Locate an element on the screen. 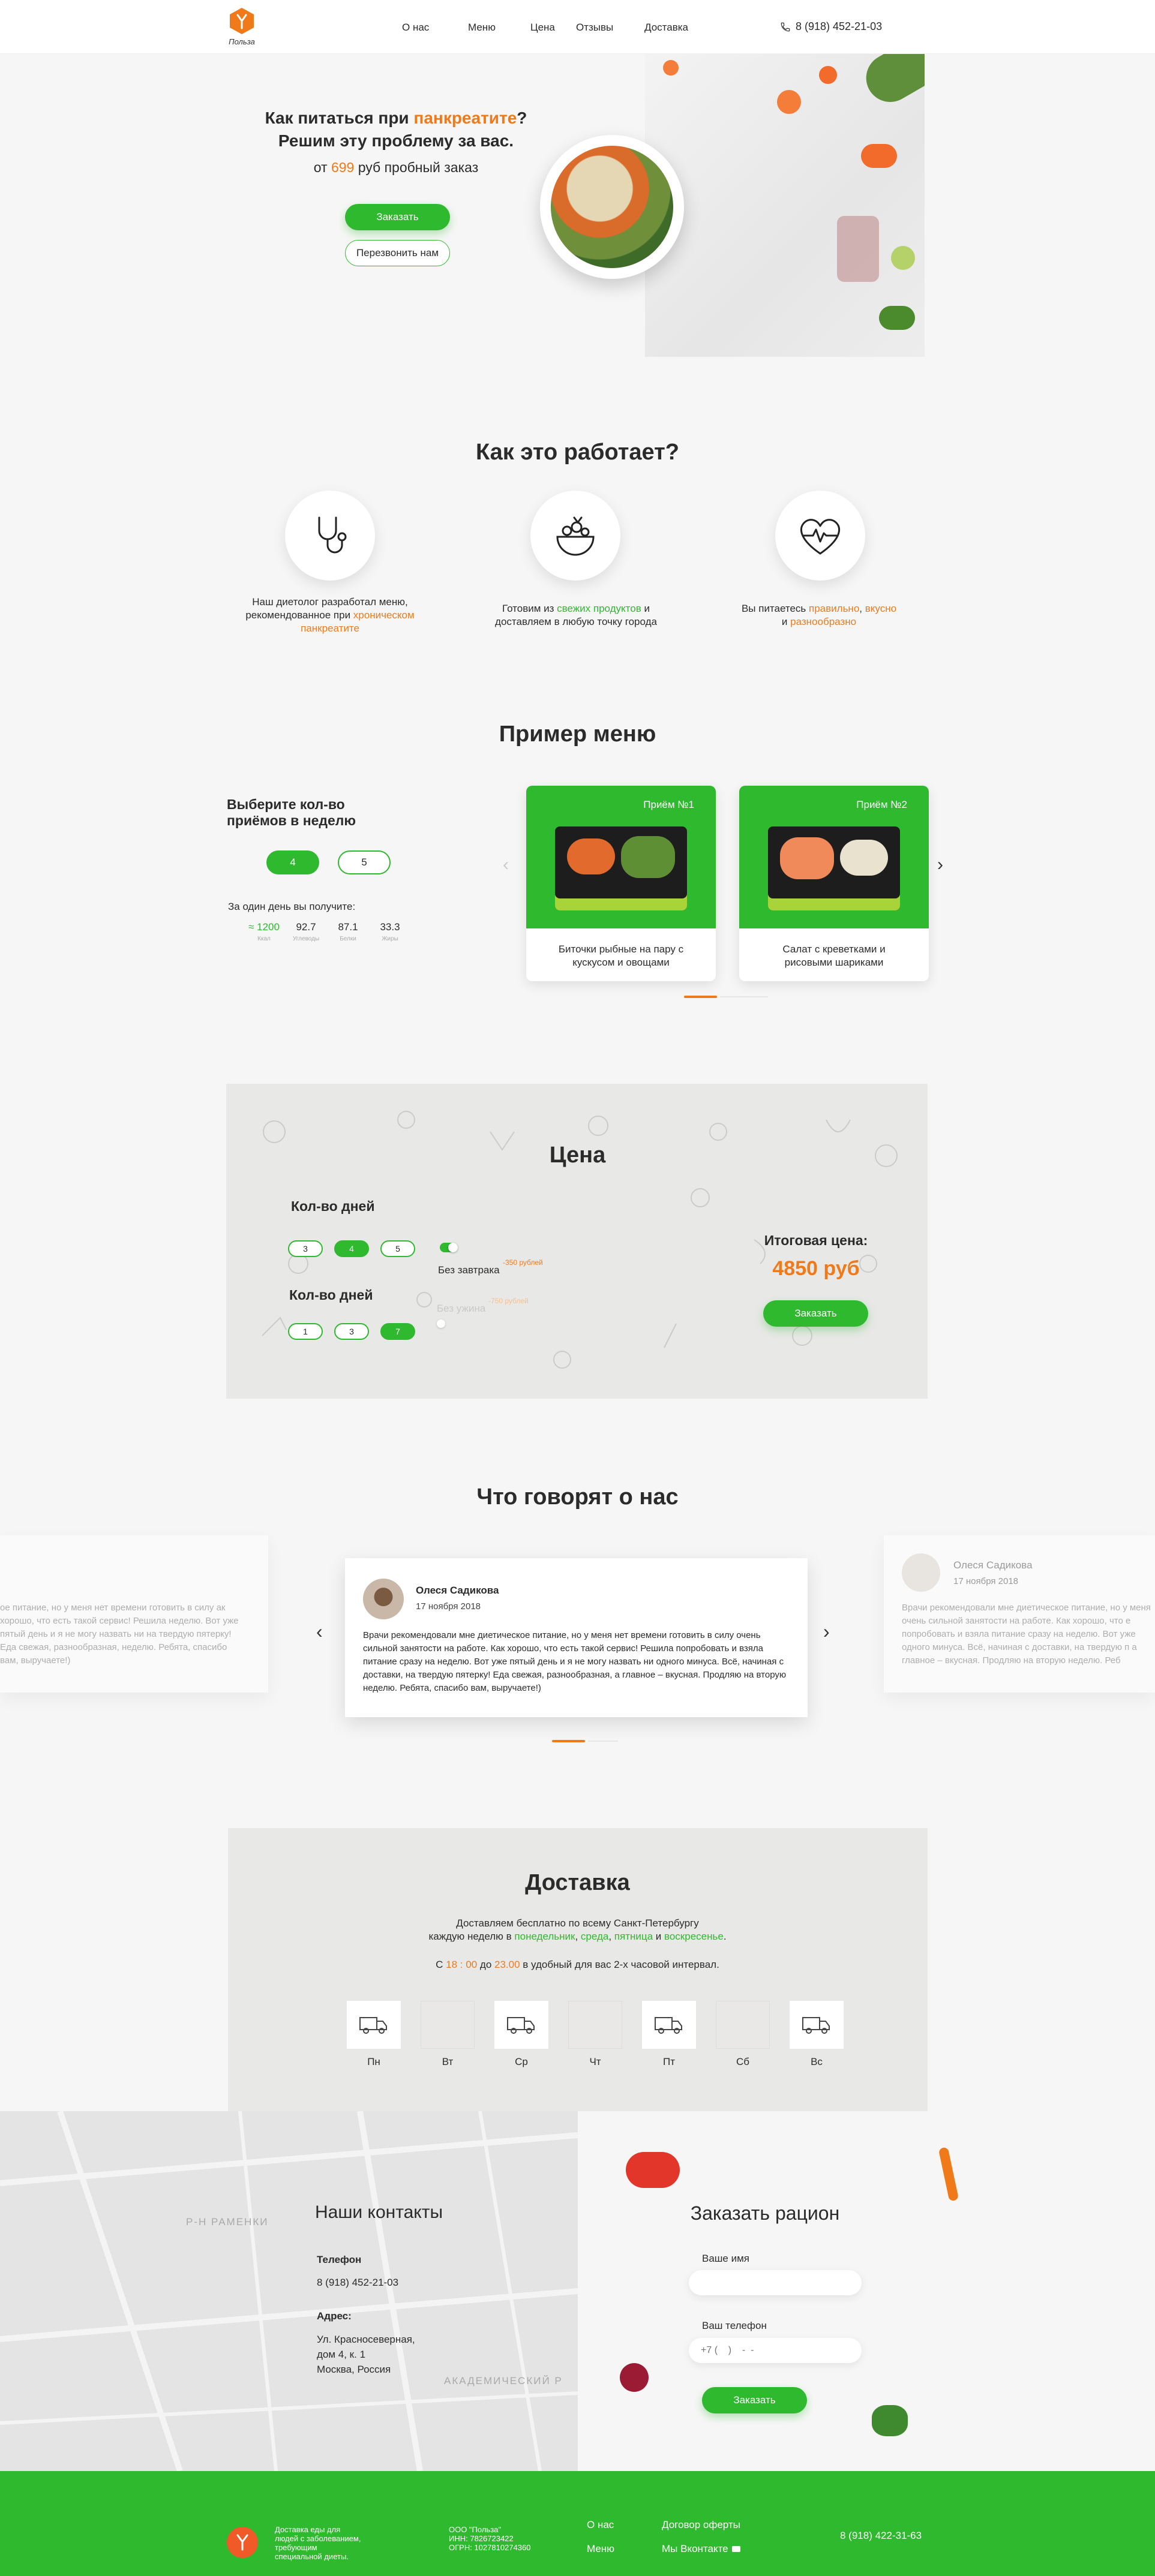 Image resolution: width=1155 pixels, height=2576 pixels. stat-carbs: 92.7 Углеводы is located at coordinates (306, 932).